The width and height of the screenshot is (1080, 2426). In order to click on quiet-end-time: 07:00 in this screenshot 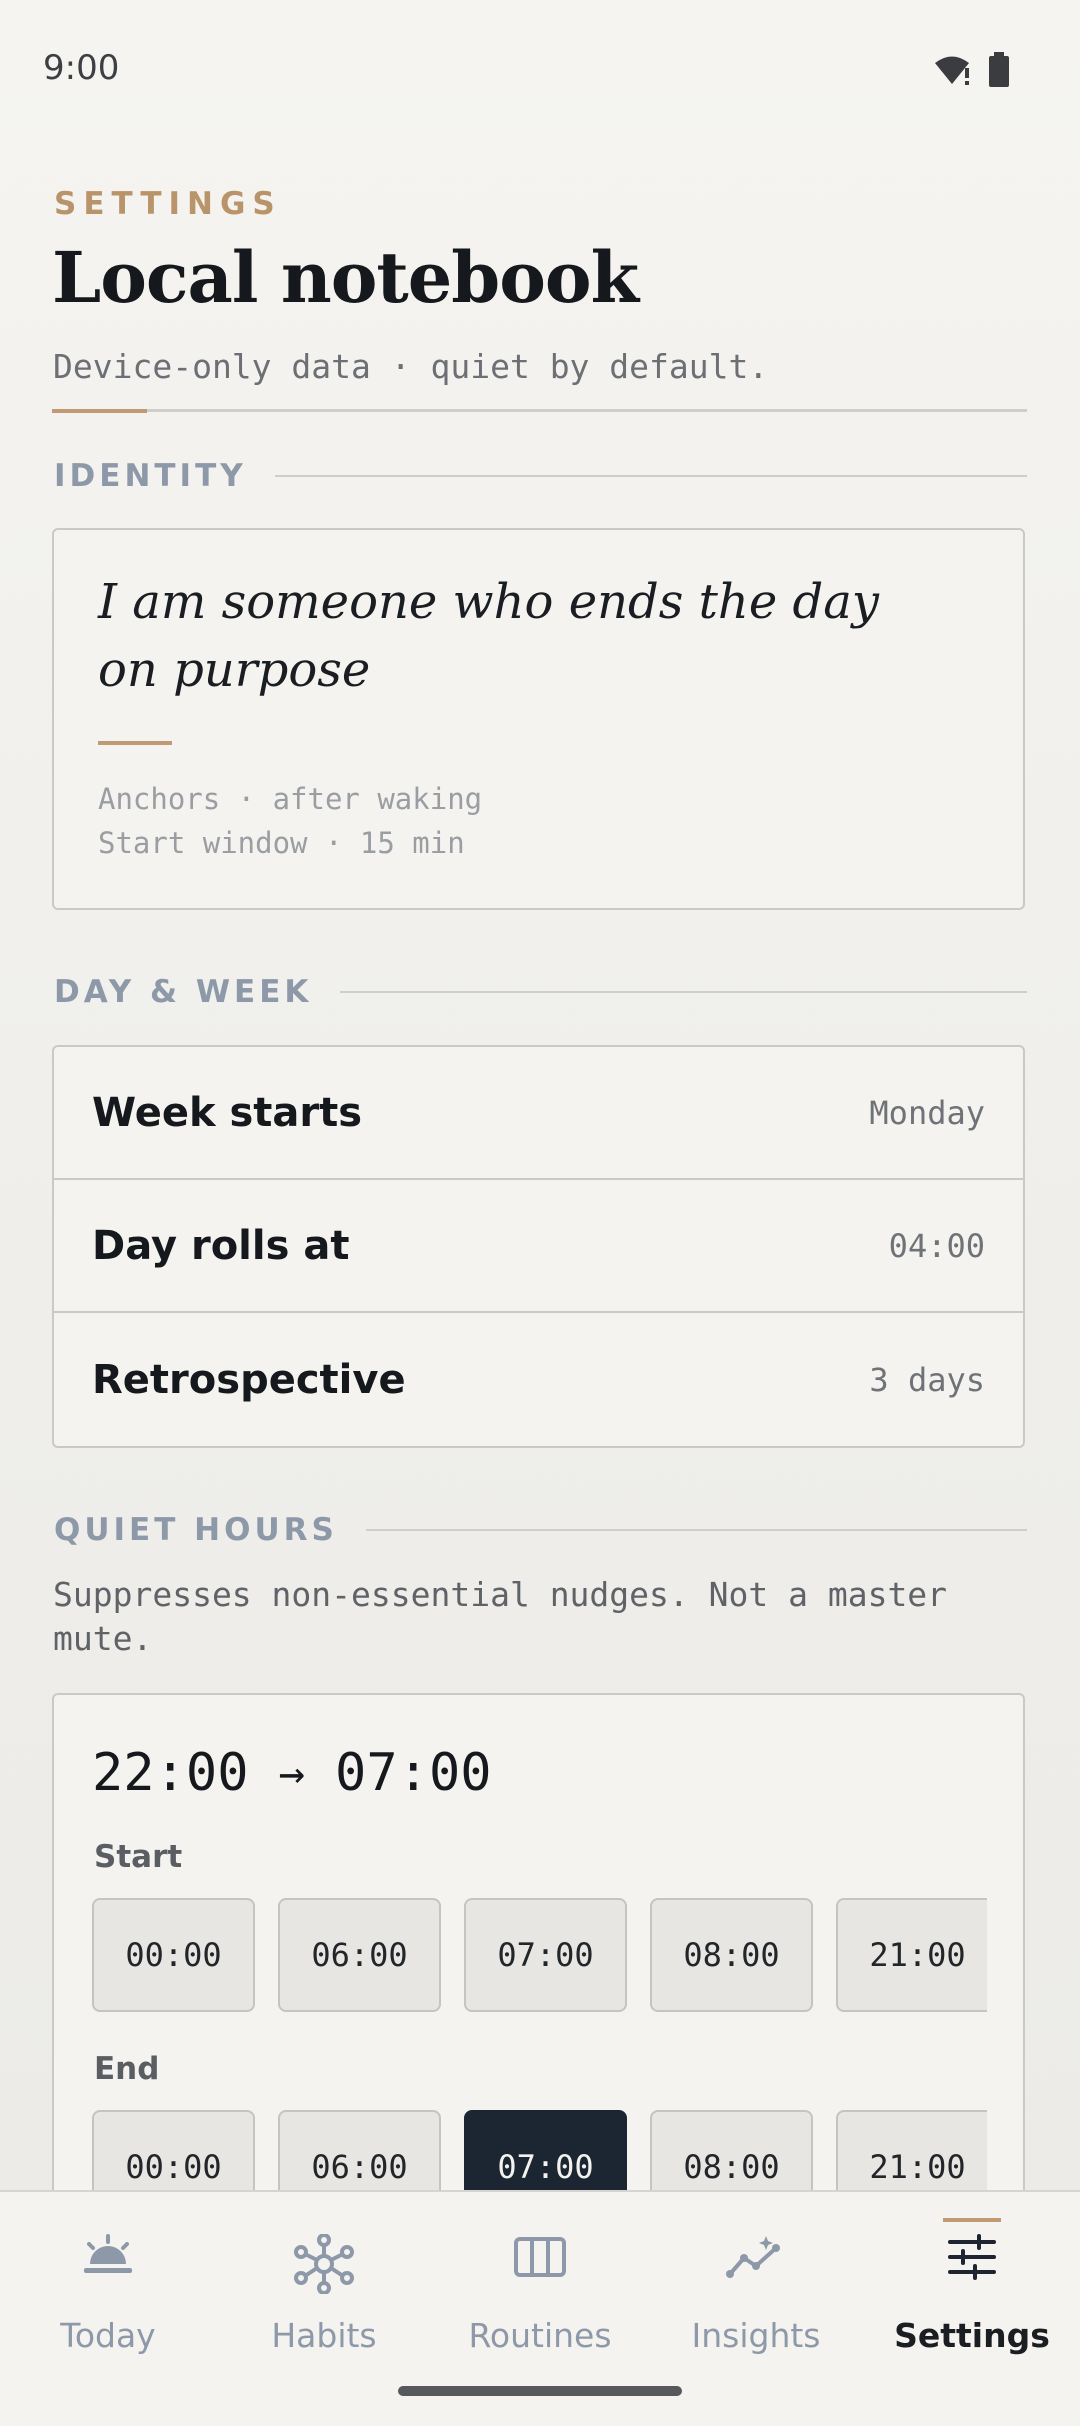, I will do `click(413, 1773)`.